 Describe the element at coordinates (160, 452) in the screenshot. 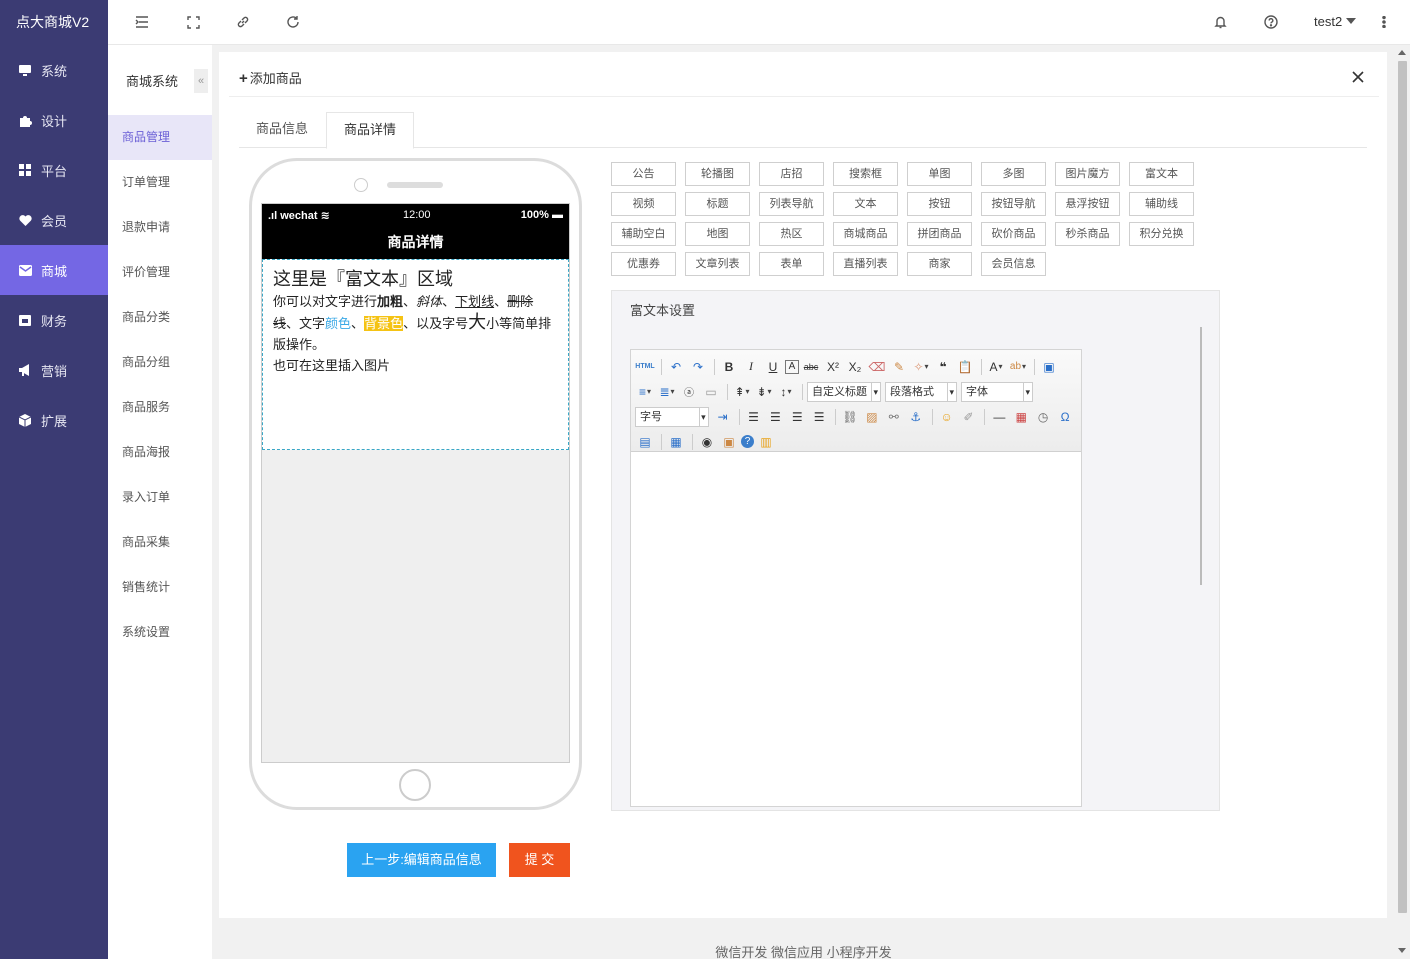

I see `sub-item: 商品海报` at that location.